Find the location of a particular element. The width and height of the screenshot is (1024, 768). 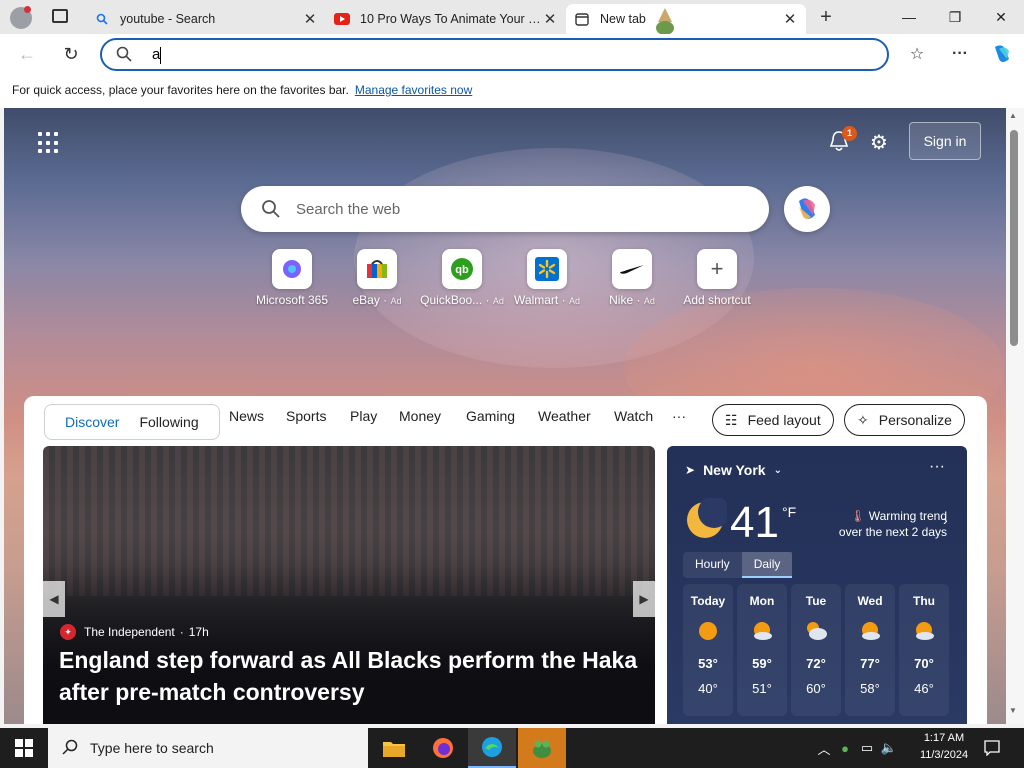

restore-button: ❐ is located at coordinates (955, 17).